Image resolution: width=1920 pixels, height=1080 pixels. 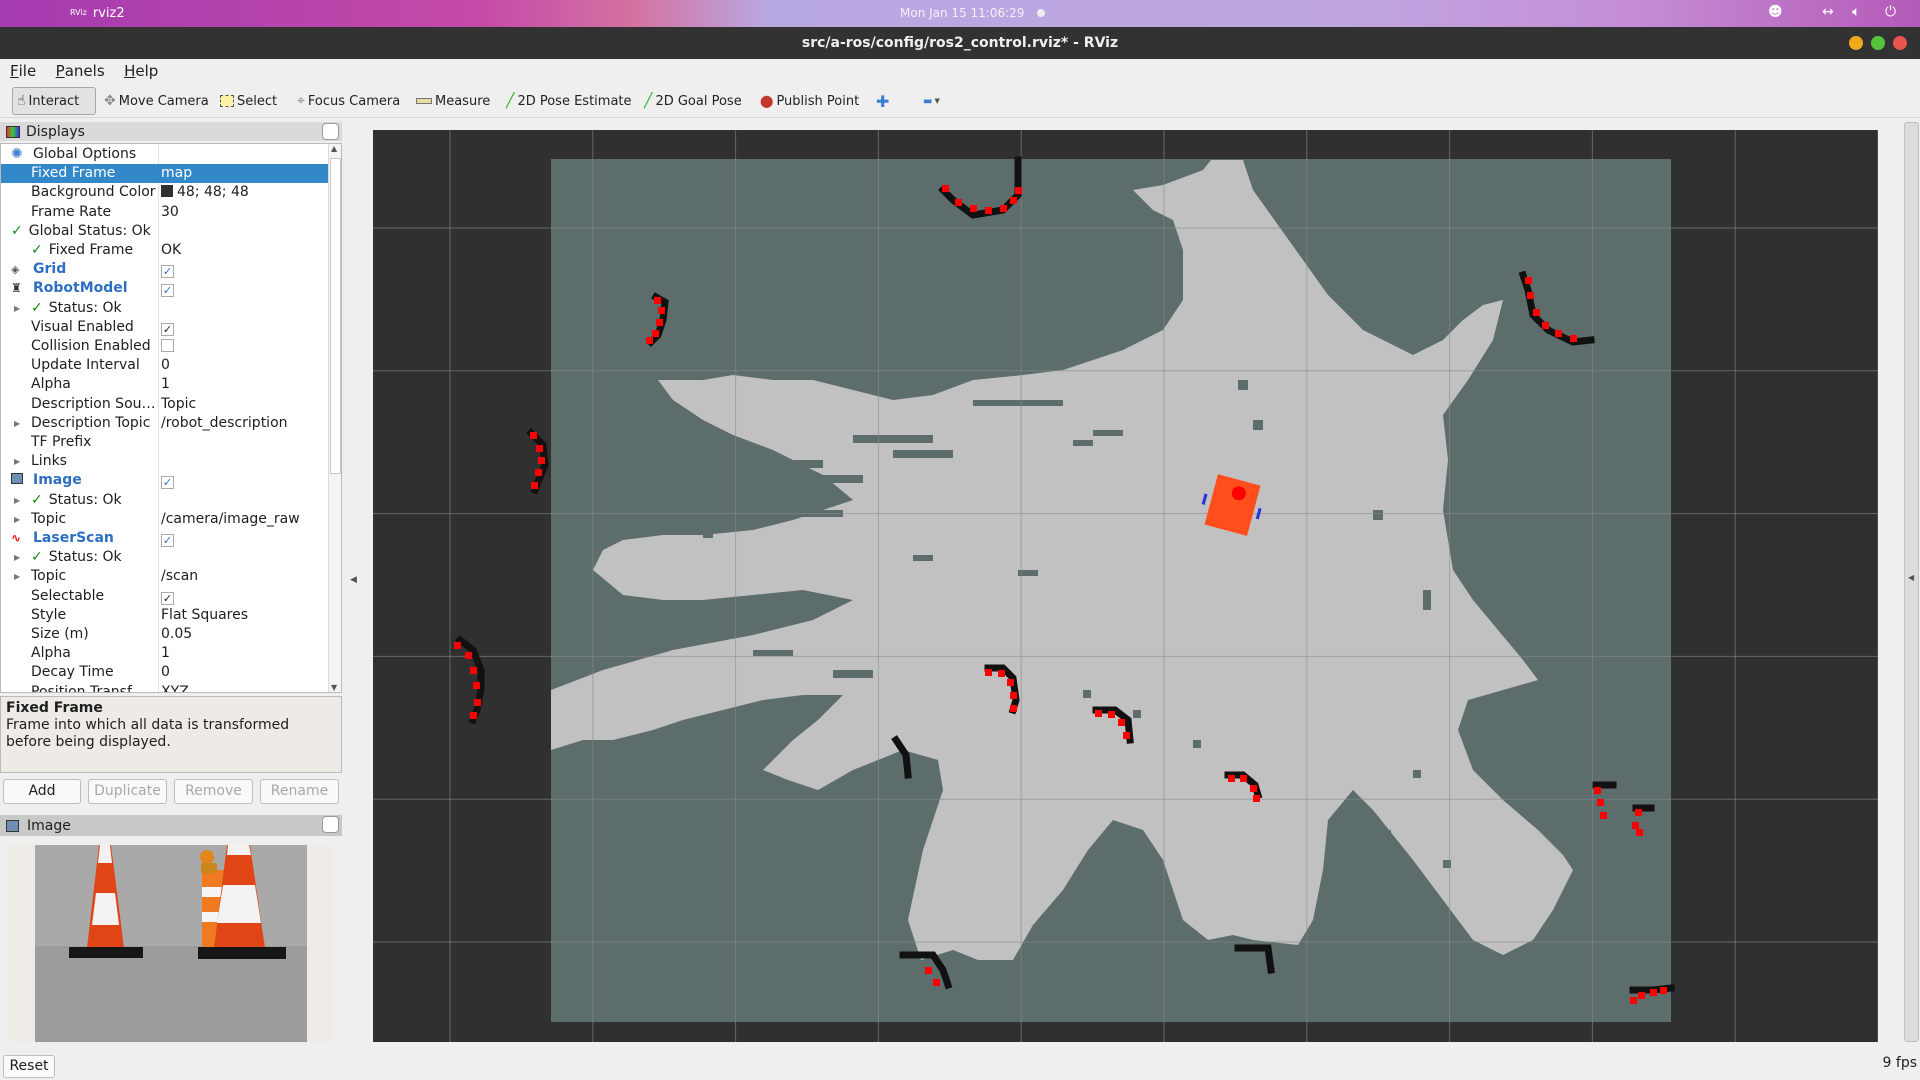 What do you see at coordinates (1856, 43) in the screenshot?
I see `minimize-button` at bounding box center [1856, 43].